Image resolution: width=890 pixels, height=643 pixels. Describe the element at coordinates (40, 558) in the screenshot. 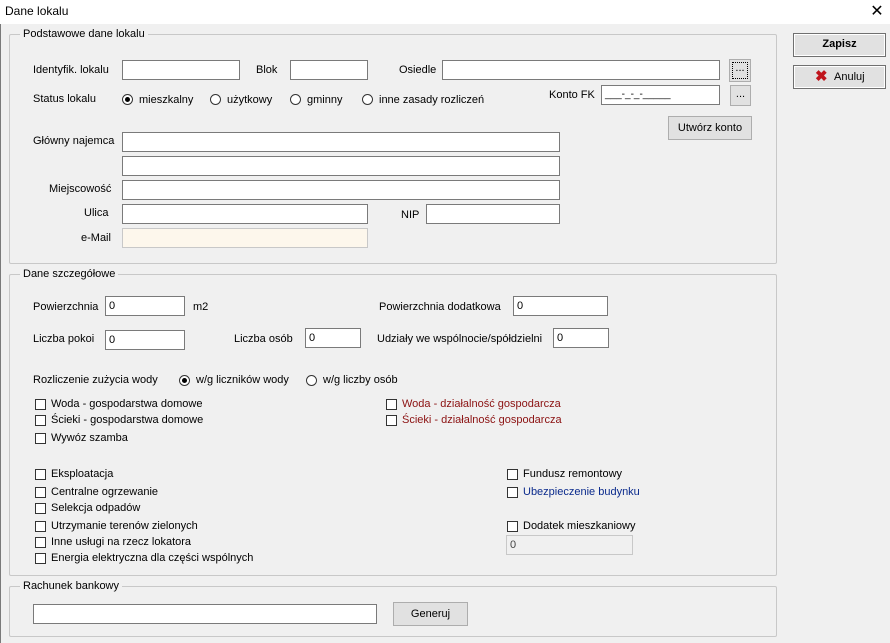

I see `check-electricity` at that location.